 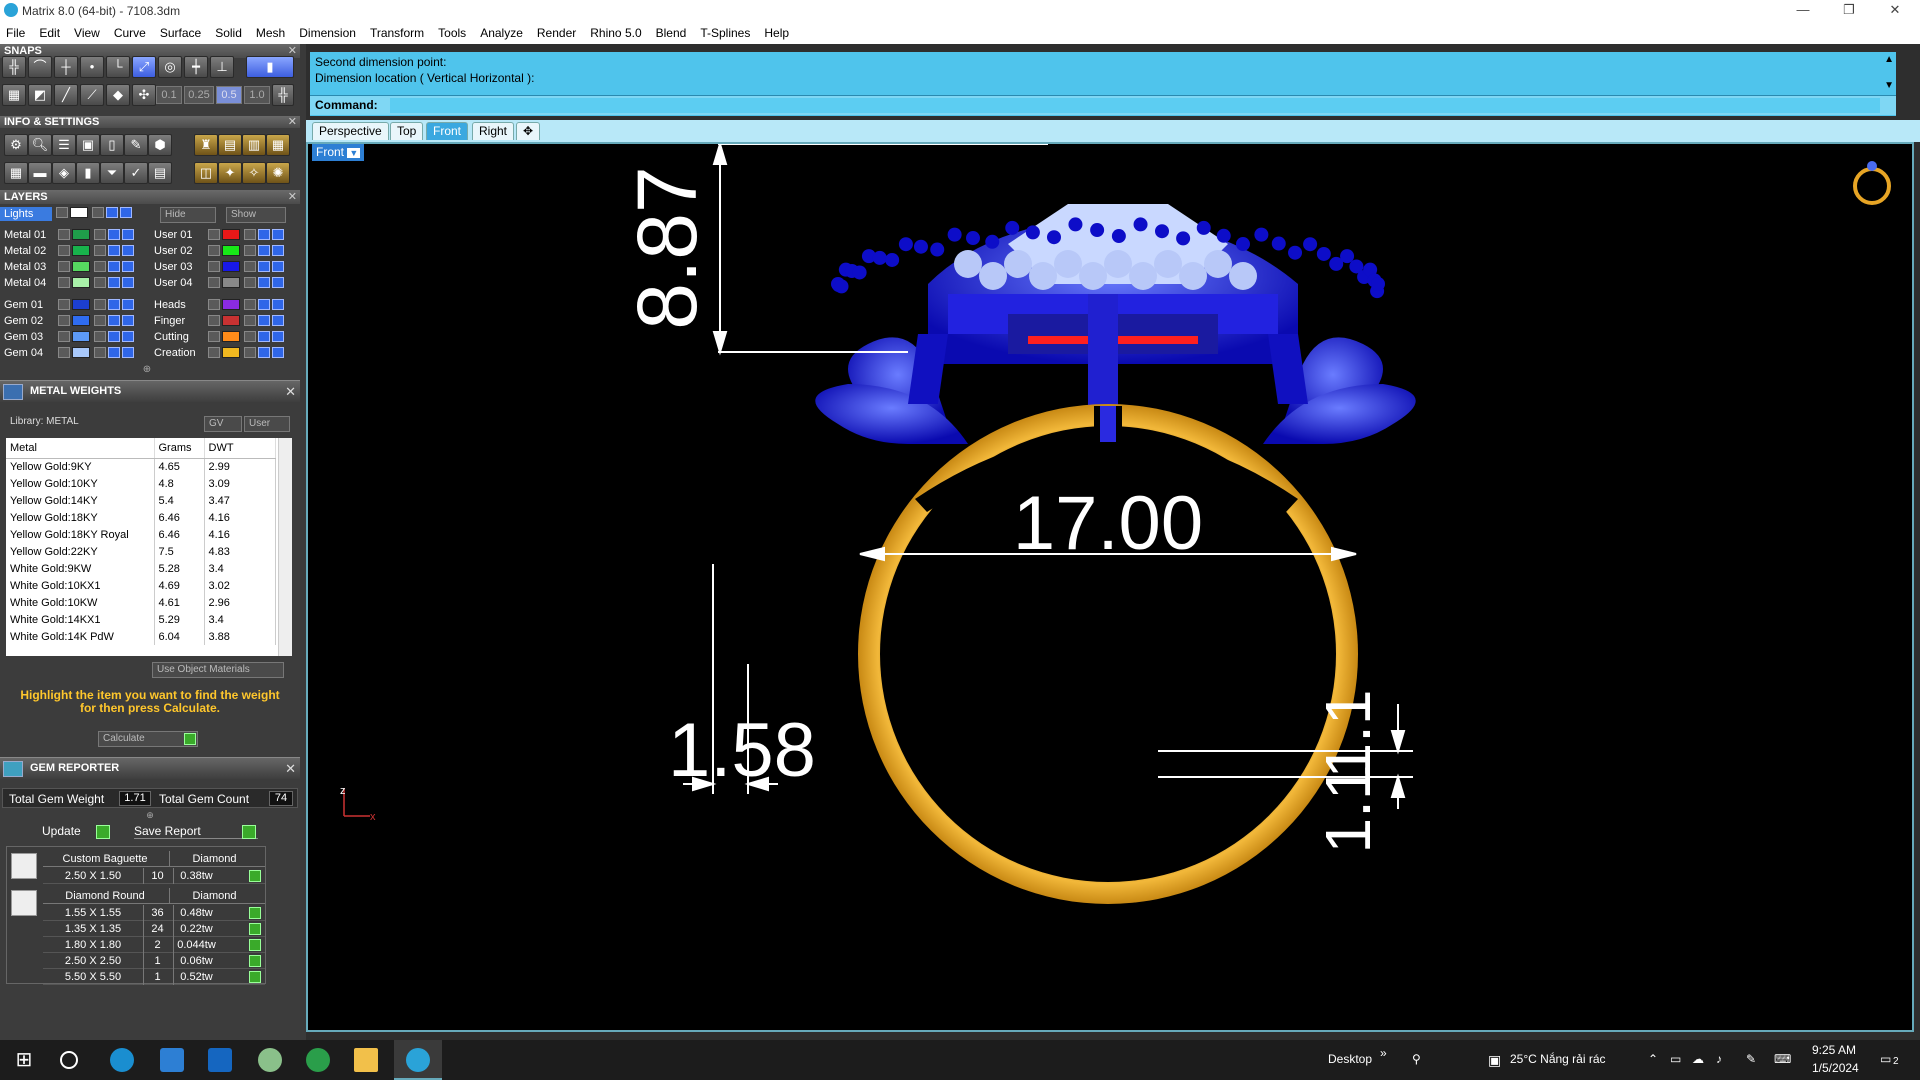 What do you see at coordinates (285, 547) in the screenshot?
I see `metal-table-scrollbar` at bounding box center [285, 547].